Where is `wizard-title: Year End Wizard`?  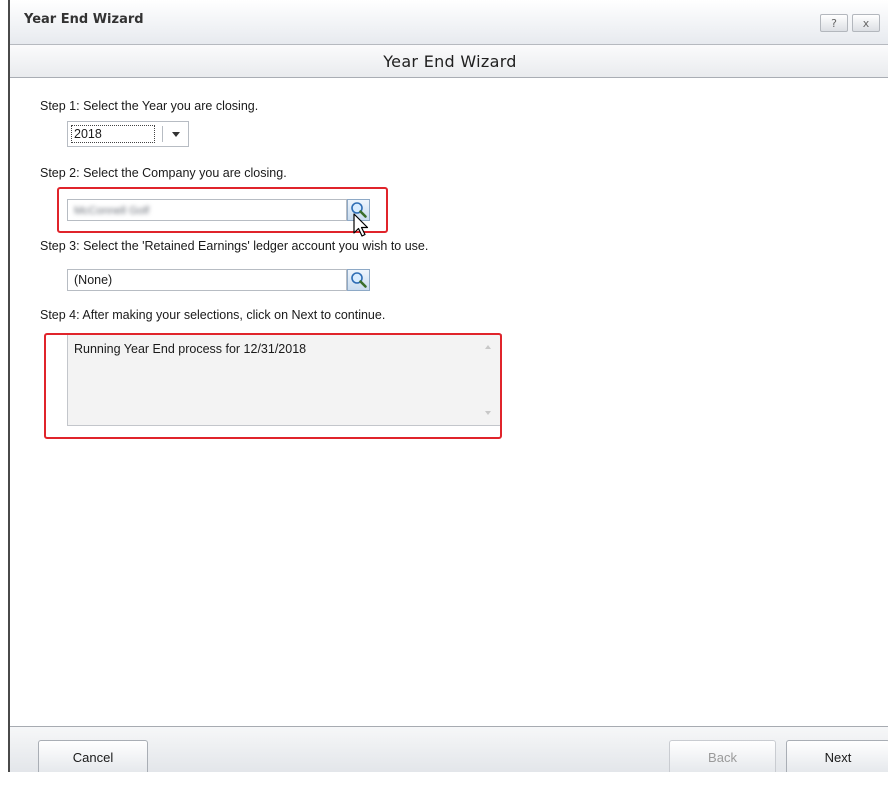 wizard-title: Year End Wizard is located at coordinates (450, 61).